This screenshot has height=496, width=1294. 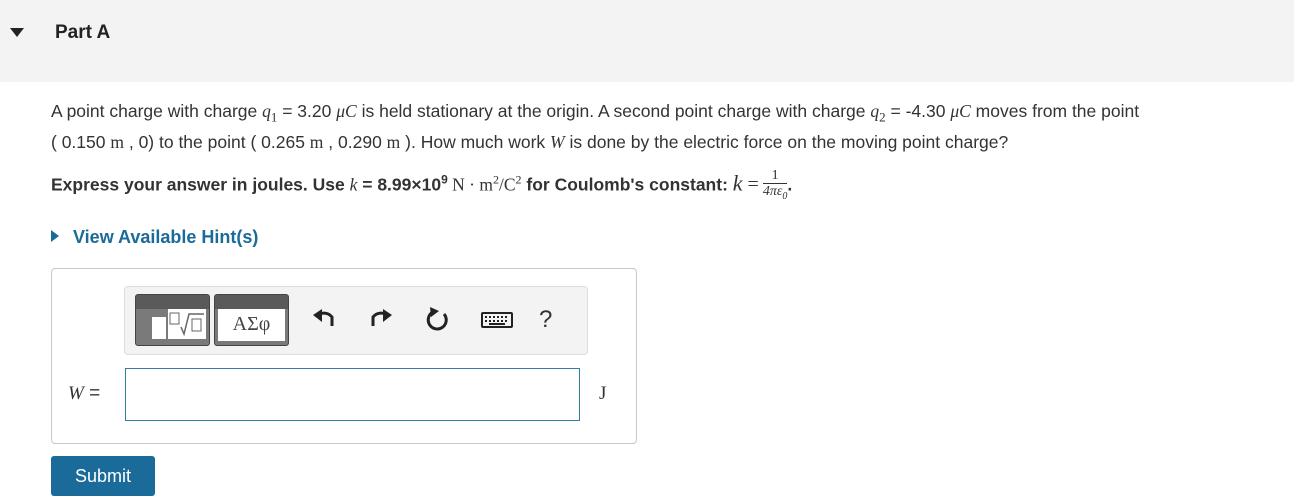 What do you see at coordinates (507, 184) in the screenshot?
I see `k-units-denominator: /C` at bounding box center [507, 184].